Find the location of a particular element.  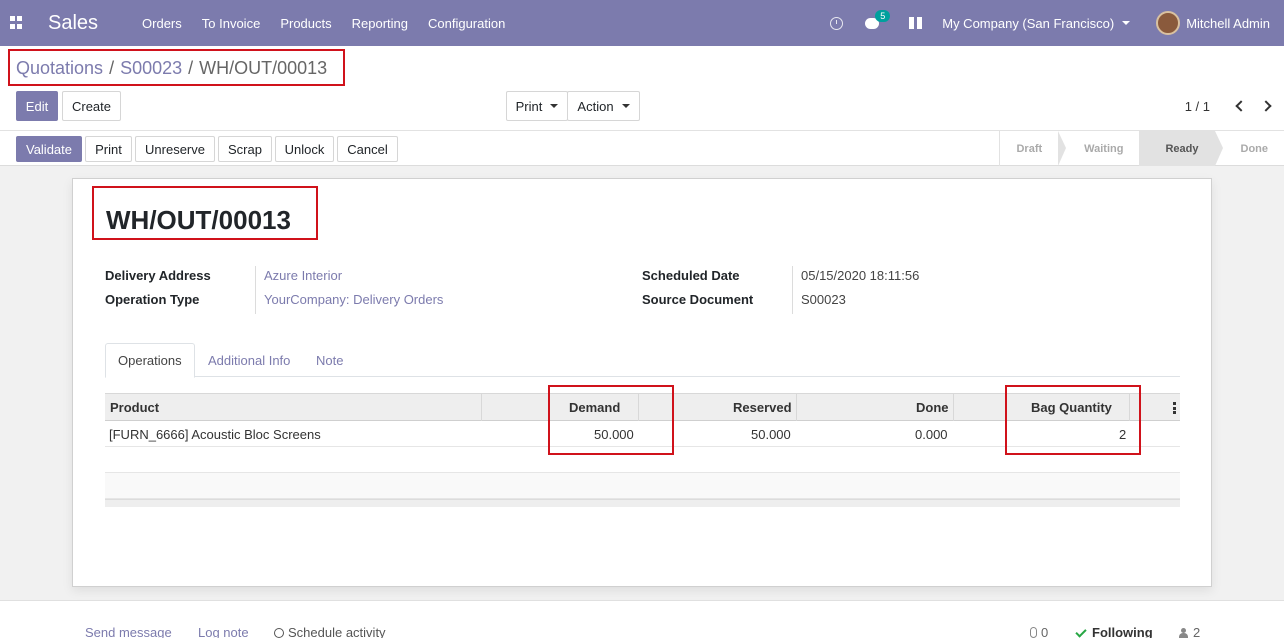

log-note-button: Log note is located at coordinates (223, 631).